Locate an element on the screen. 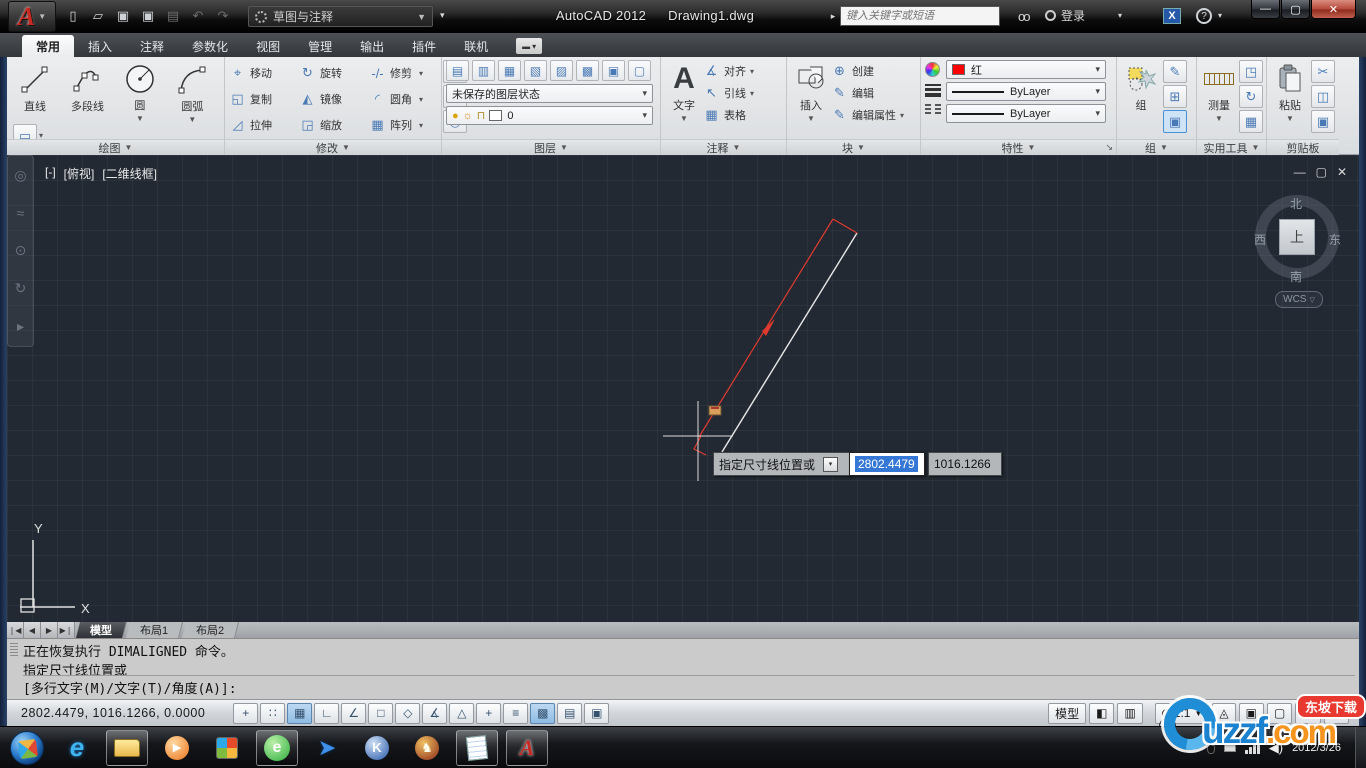  toolbar-lock-icon: ▣ is located at coordinates (1308, 713).